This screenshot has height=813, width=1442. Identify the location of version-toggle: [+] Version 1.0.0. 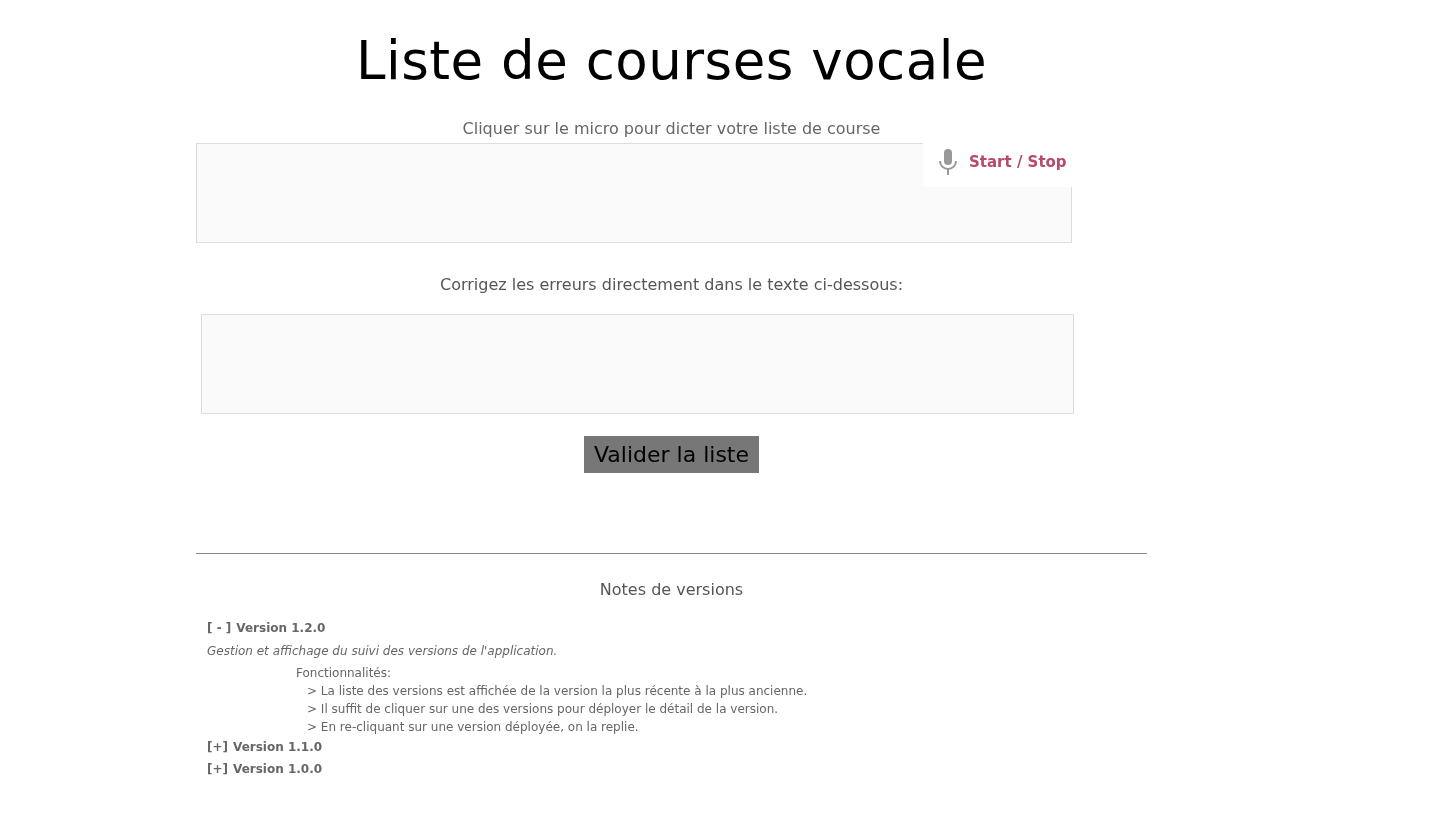
(265, 769).